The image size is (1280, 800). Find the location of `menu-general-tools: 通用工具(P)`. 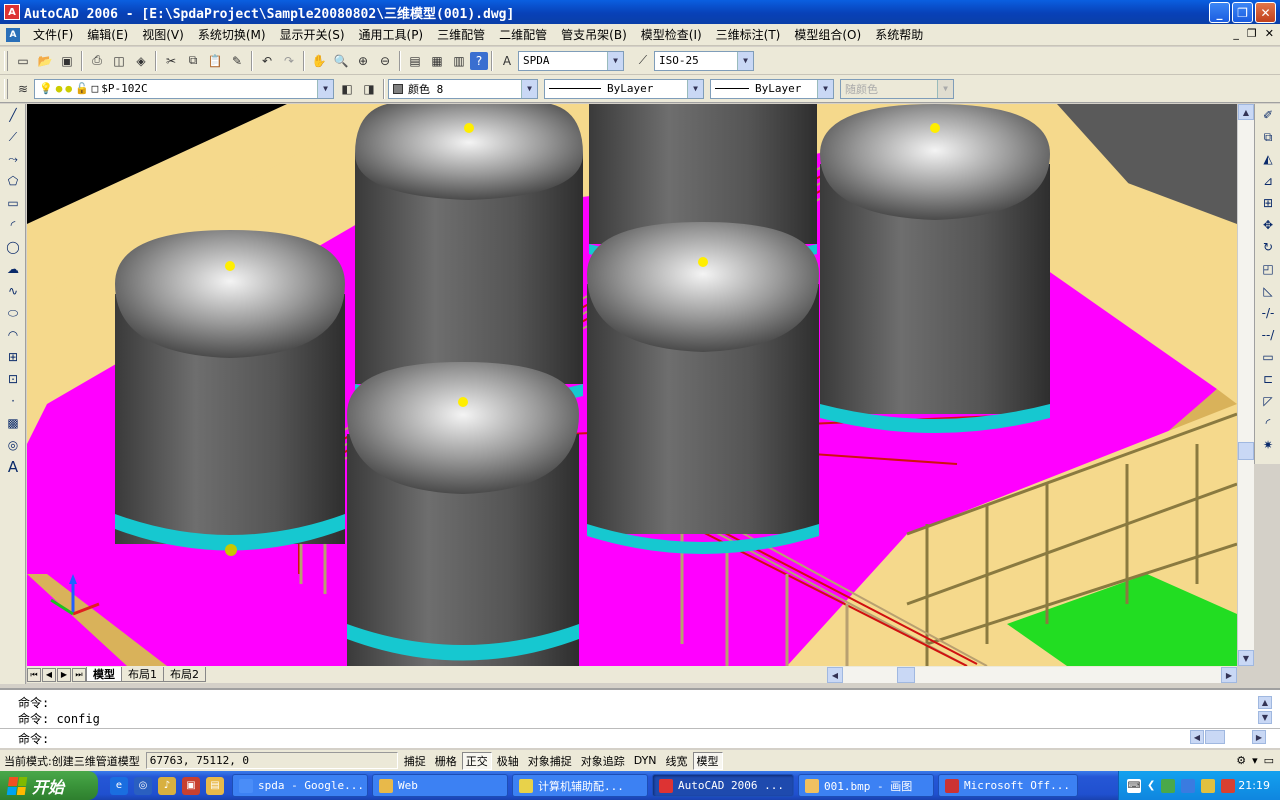

menu-general-tools: 通用工具(P) is located at coordinates (391, 34).